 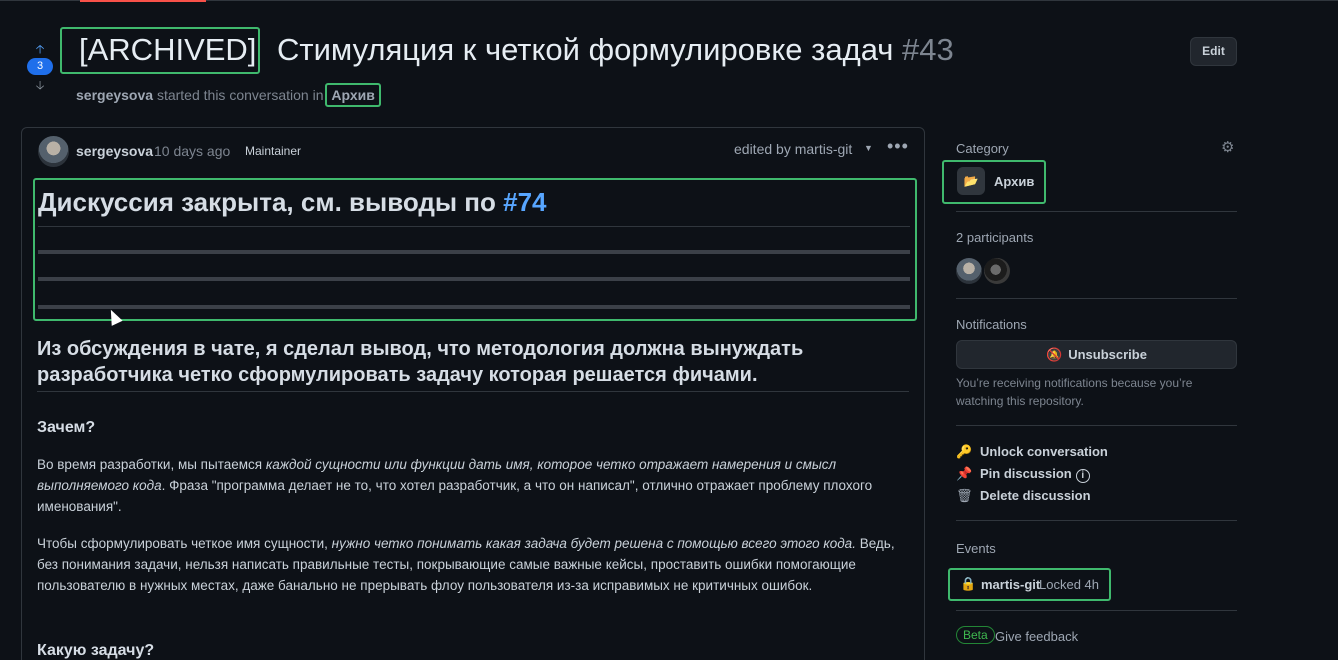 What do you see at coordinates (353, 95) in the screenshot?
I see `category-link: Архив` at bounding box center [353, 95].